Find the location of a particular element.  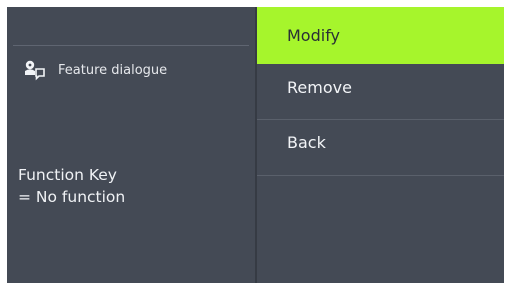

menu-item-modify: Modify is located at coordinates (380, 35).